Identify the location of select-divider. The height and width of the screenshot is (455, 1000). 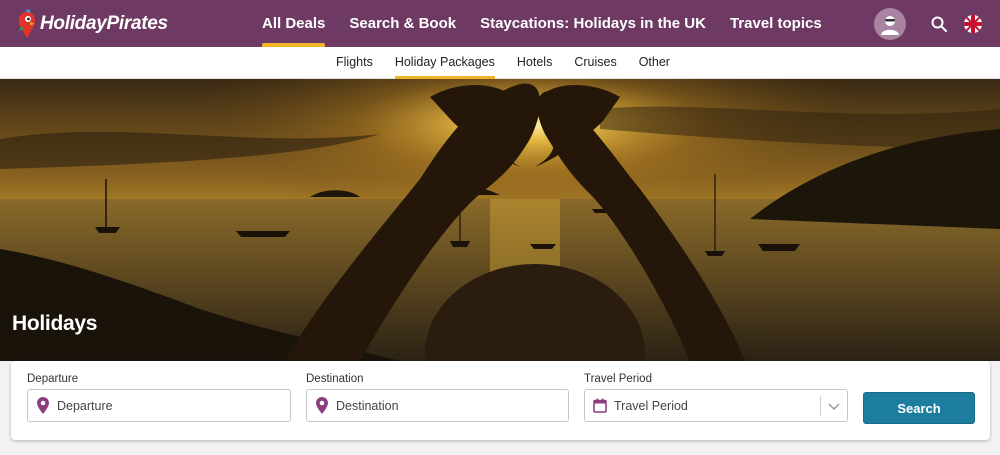
(820, 406).